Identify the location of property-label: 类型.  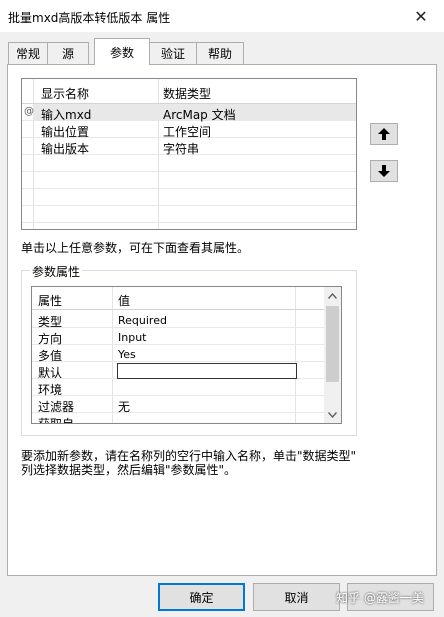
(50, 322).